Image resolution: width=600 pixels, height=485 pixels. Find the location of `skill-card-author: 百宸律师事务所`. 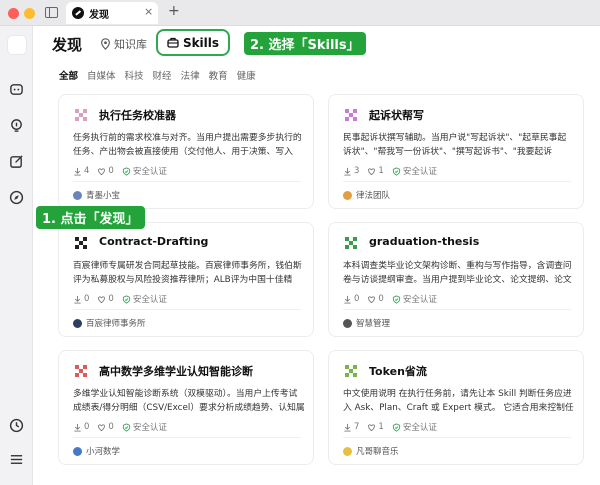

skill-card-author: 百宸律师事务所 is located at coordinates (109, 323).